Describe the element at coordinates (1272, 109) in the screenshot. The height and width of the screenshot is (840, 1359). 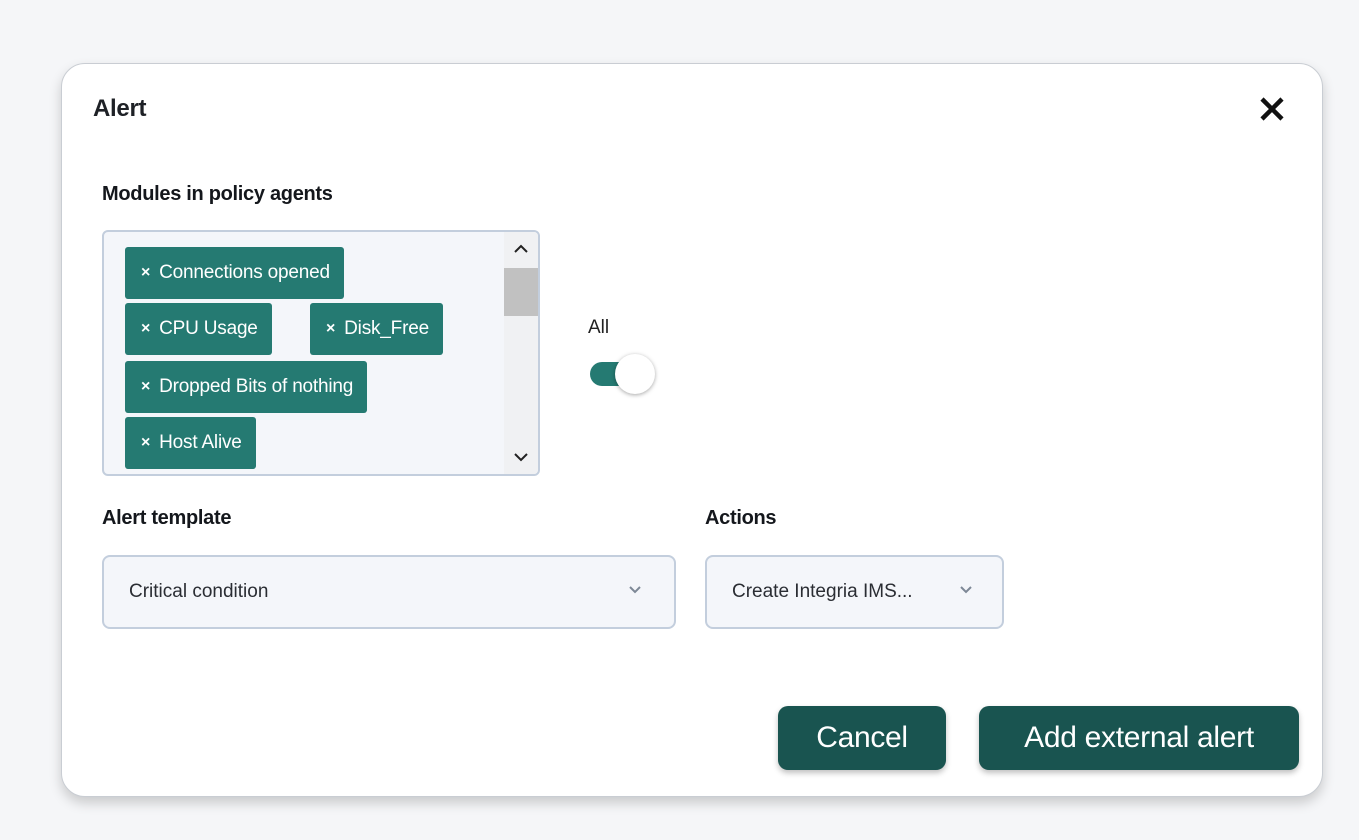
I see `close-icon` at that location.